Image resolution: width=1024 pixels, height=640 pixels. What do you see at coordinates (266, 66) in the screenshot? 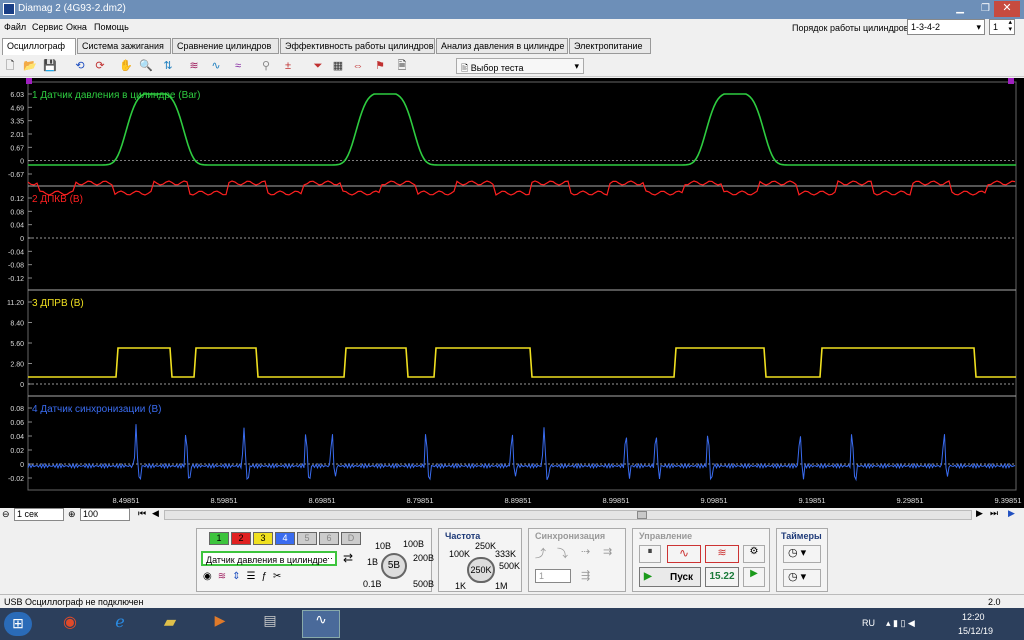
I see `marker-icon: ⚲` at bounding box center [266, 66].